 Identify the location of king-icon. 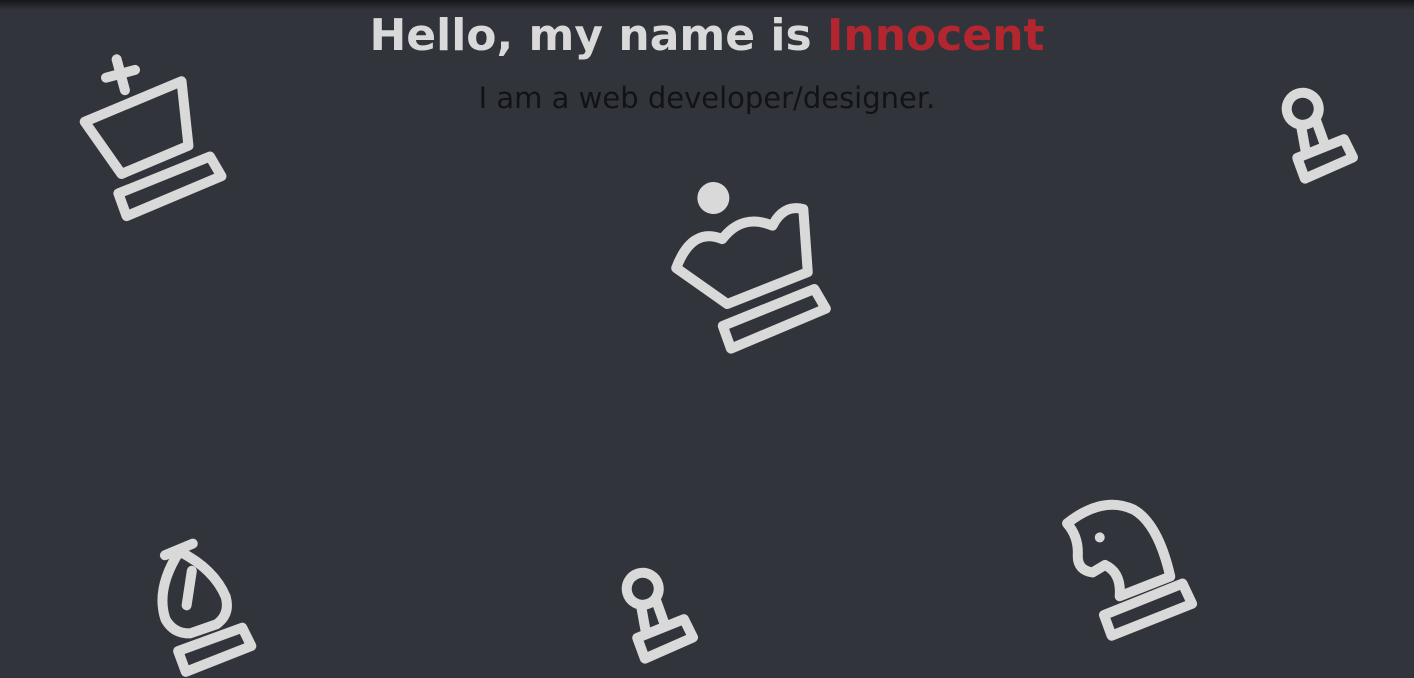
(153, 138).